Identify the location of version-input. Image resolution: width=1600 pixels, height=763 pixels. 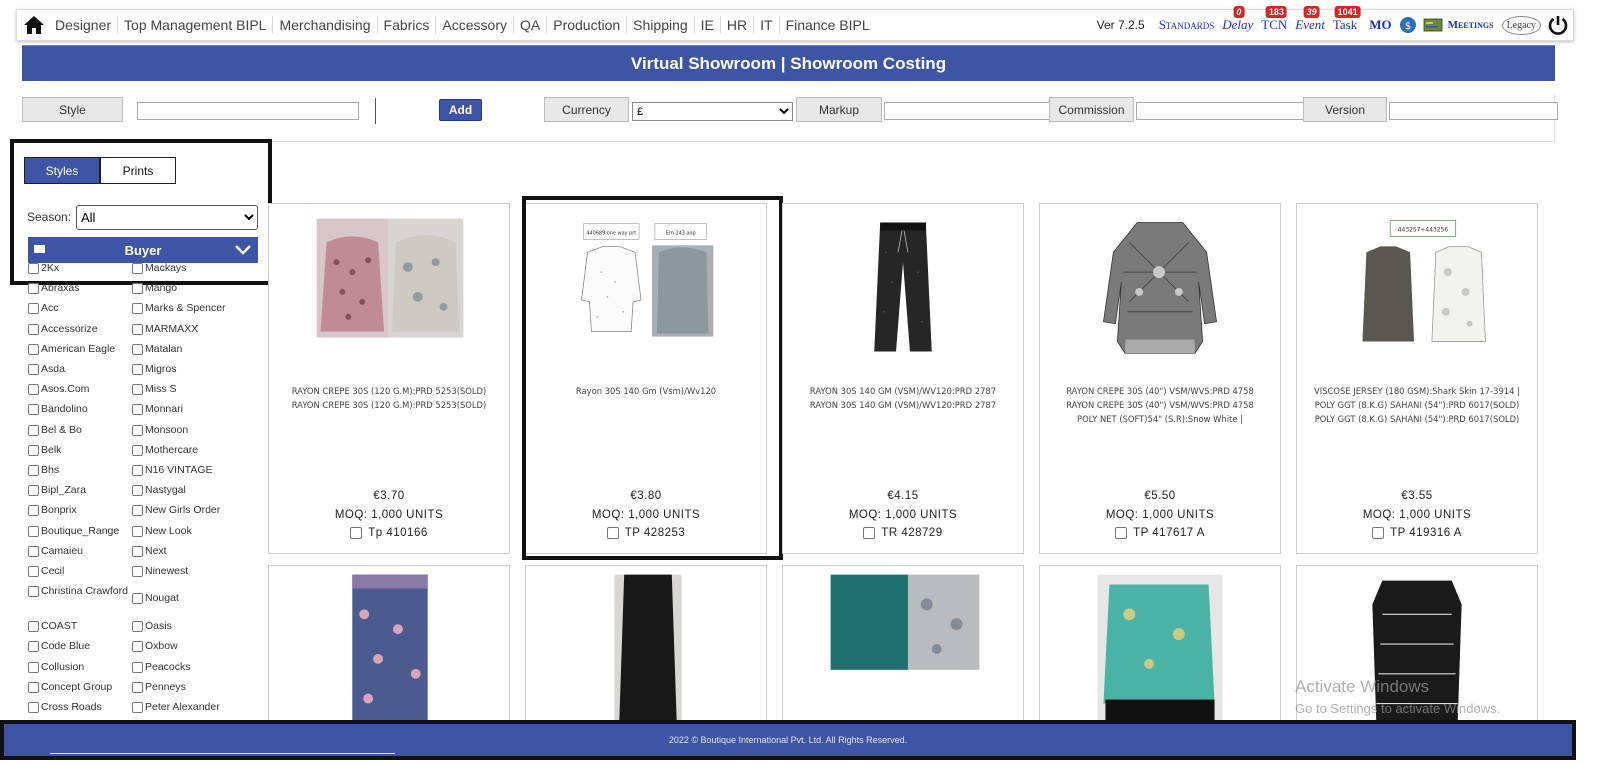
(1473, 111).